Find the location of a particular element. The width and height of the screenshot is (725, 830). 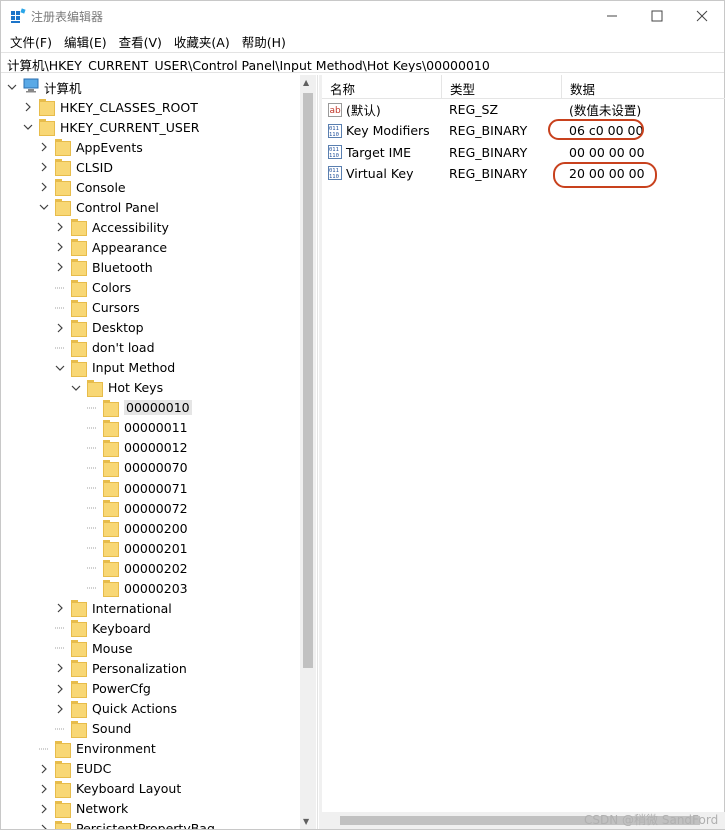

tree-node: PowerCfg is located at coordinates (103, 689).